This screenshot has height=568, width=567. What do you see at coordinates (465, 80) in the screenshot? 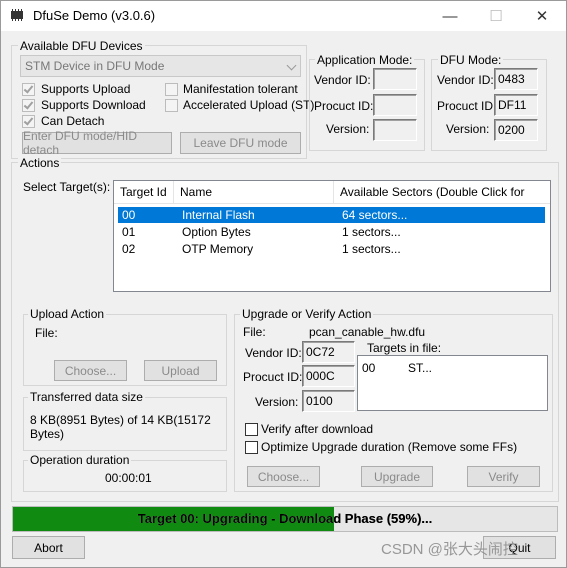
I see `dfu-vendor-id-label: Vendor ID:` at bounding box center [465, 80].